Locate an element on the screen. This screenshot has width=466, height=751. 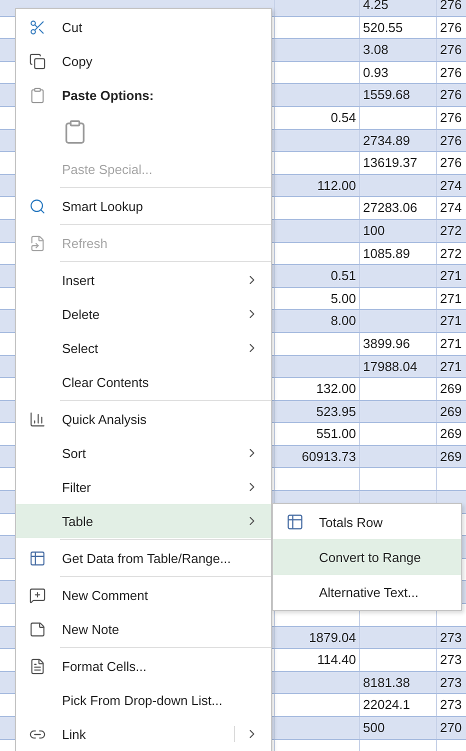
table-cell: 100 is located at coordinates (374, 230).